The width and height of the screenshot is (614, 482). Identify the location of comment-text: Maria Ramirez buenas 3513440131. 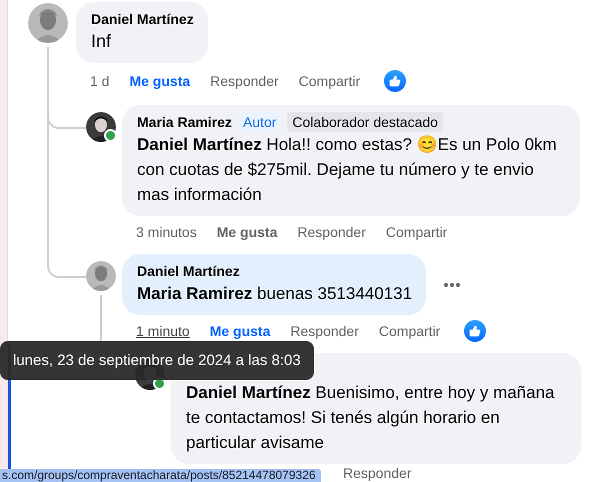
(274, 294).